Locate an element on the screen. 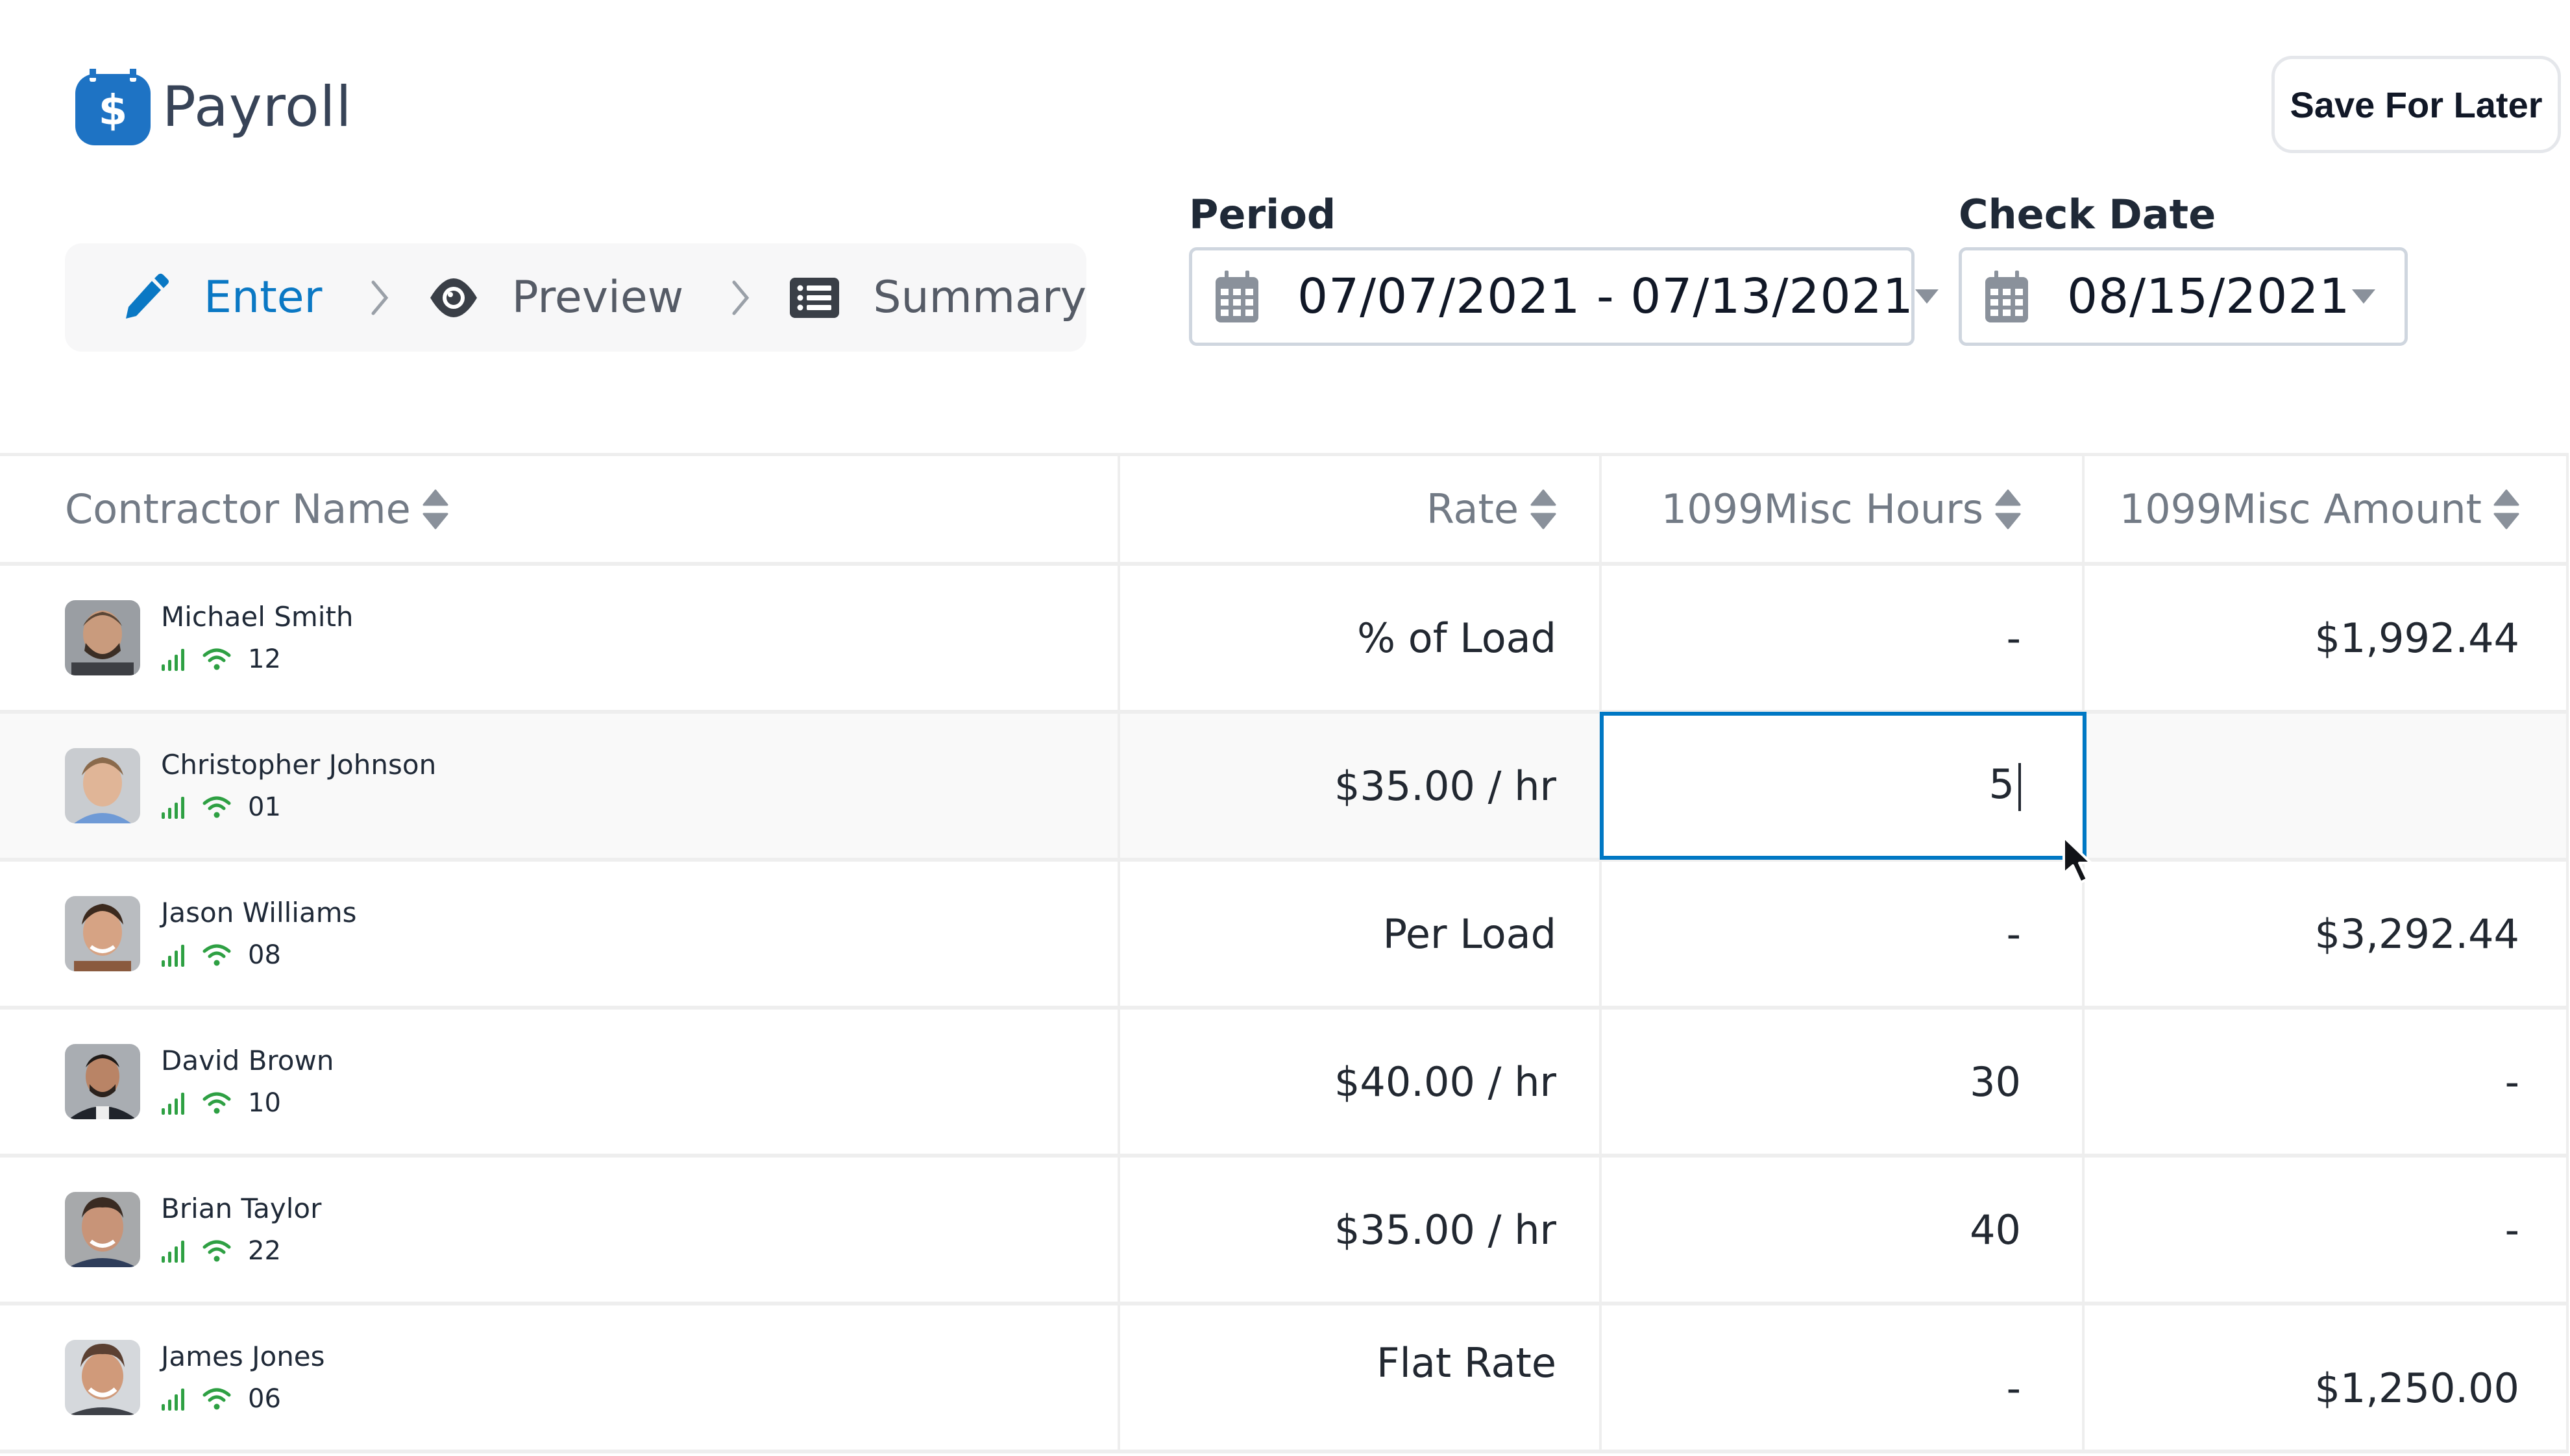 The image size is (2570, 1456). check-date-value: 08/15/2021 is located at coordinates (2209, 296).